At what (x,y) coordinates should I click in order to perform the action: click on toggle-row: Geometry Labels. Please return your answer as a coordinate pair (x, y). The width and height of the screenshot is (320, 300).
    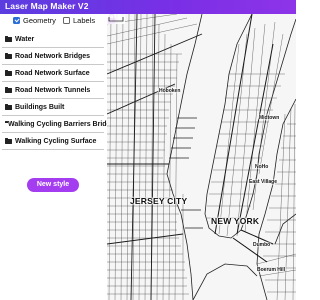
    Looking at the image, I should click on (53, 21).